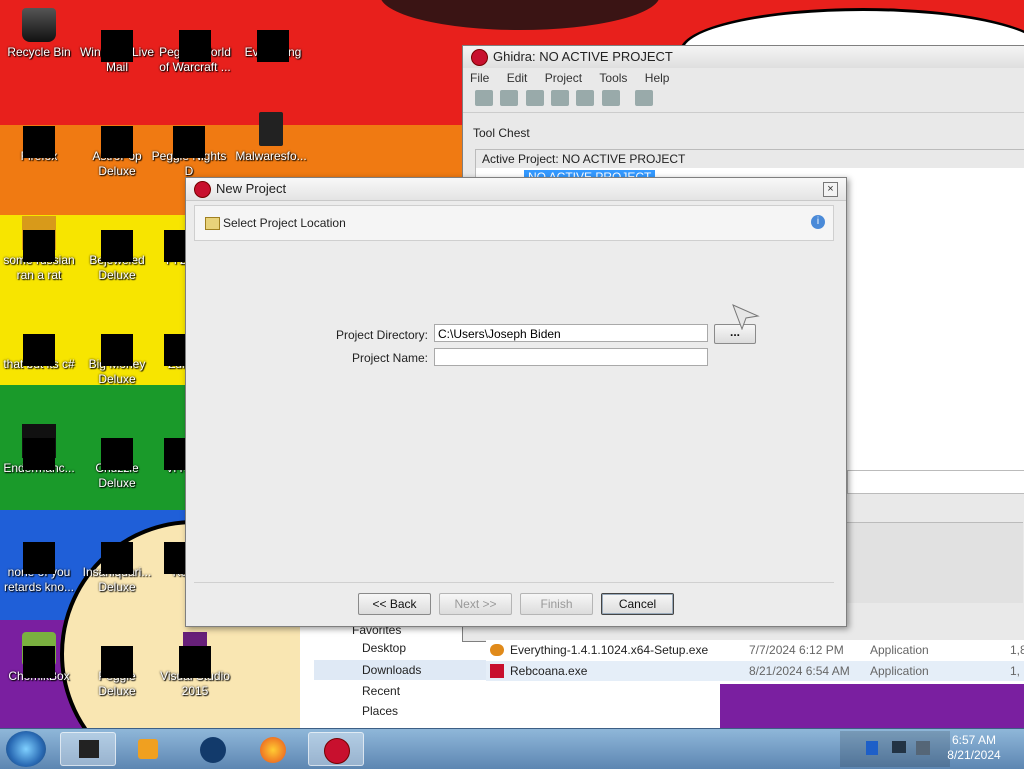 The width and height of the screenshot is (1024, 769). Describe the element at coordinates (394, 604) in the screenshot. I see `back-button: << Back` at that location.